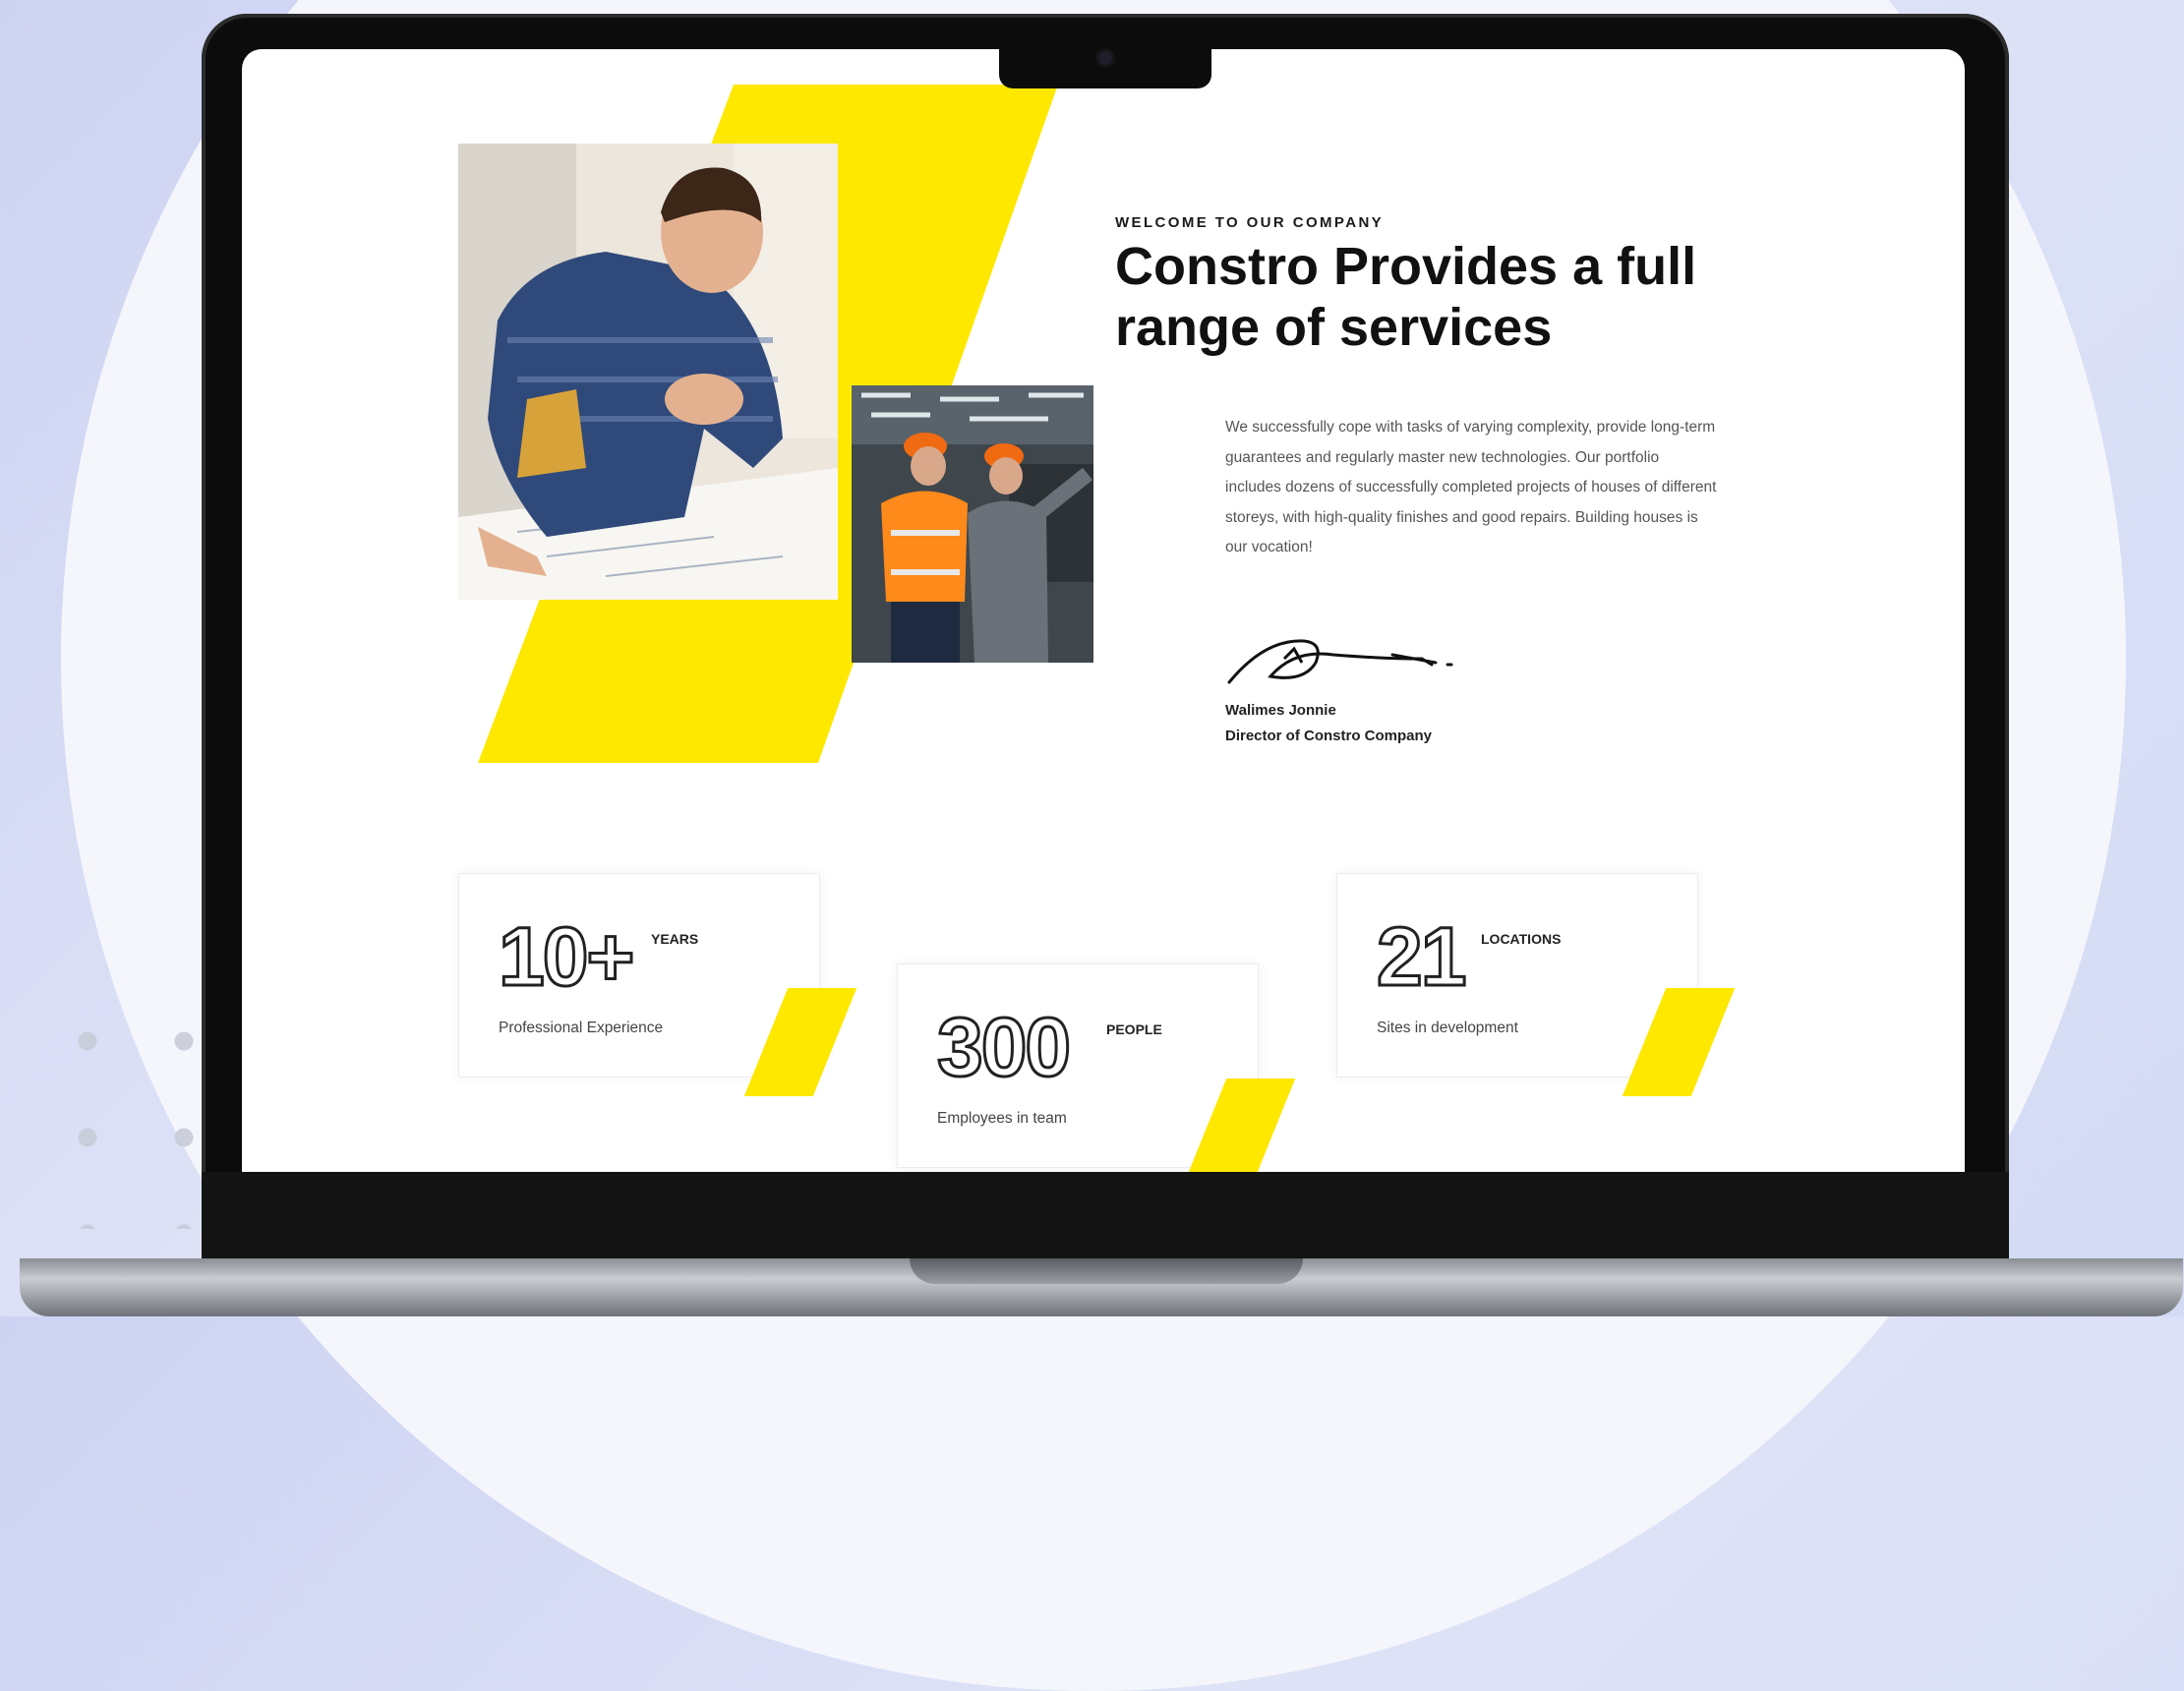  Describe the element at coordinates (1003, 1047) in the screenshot. I see `stat-number: 300` at that location.